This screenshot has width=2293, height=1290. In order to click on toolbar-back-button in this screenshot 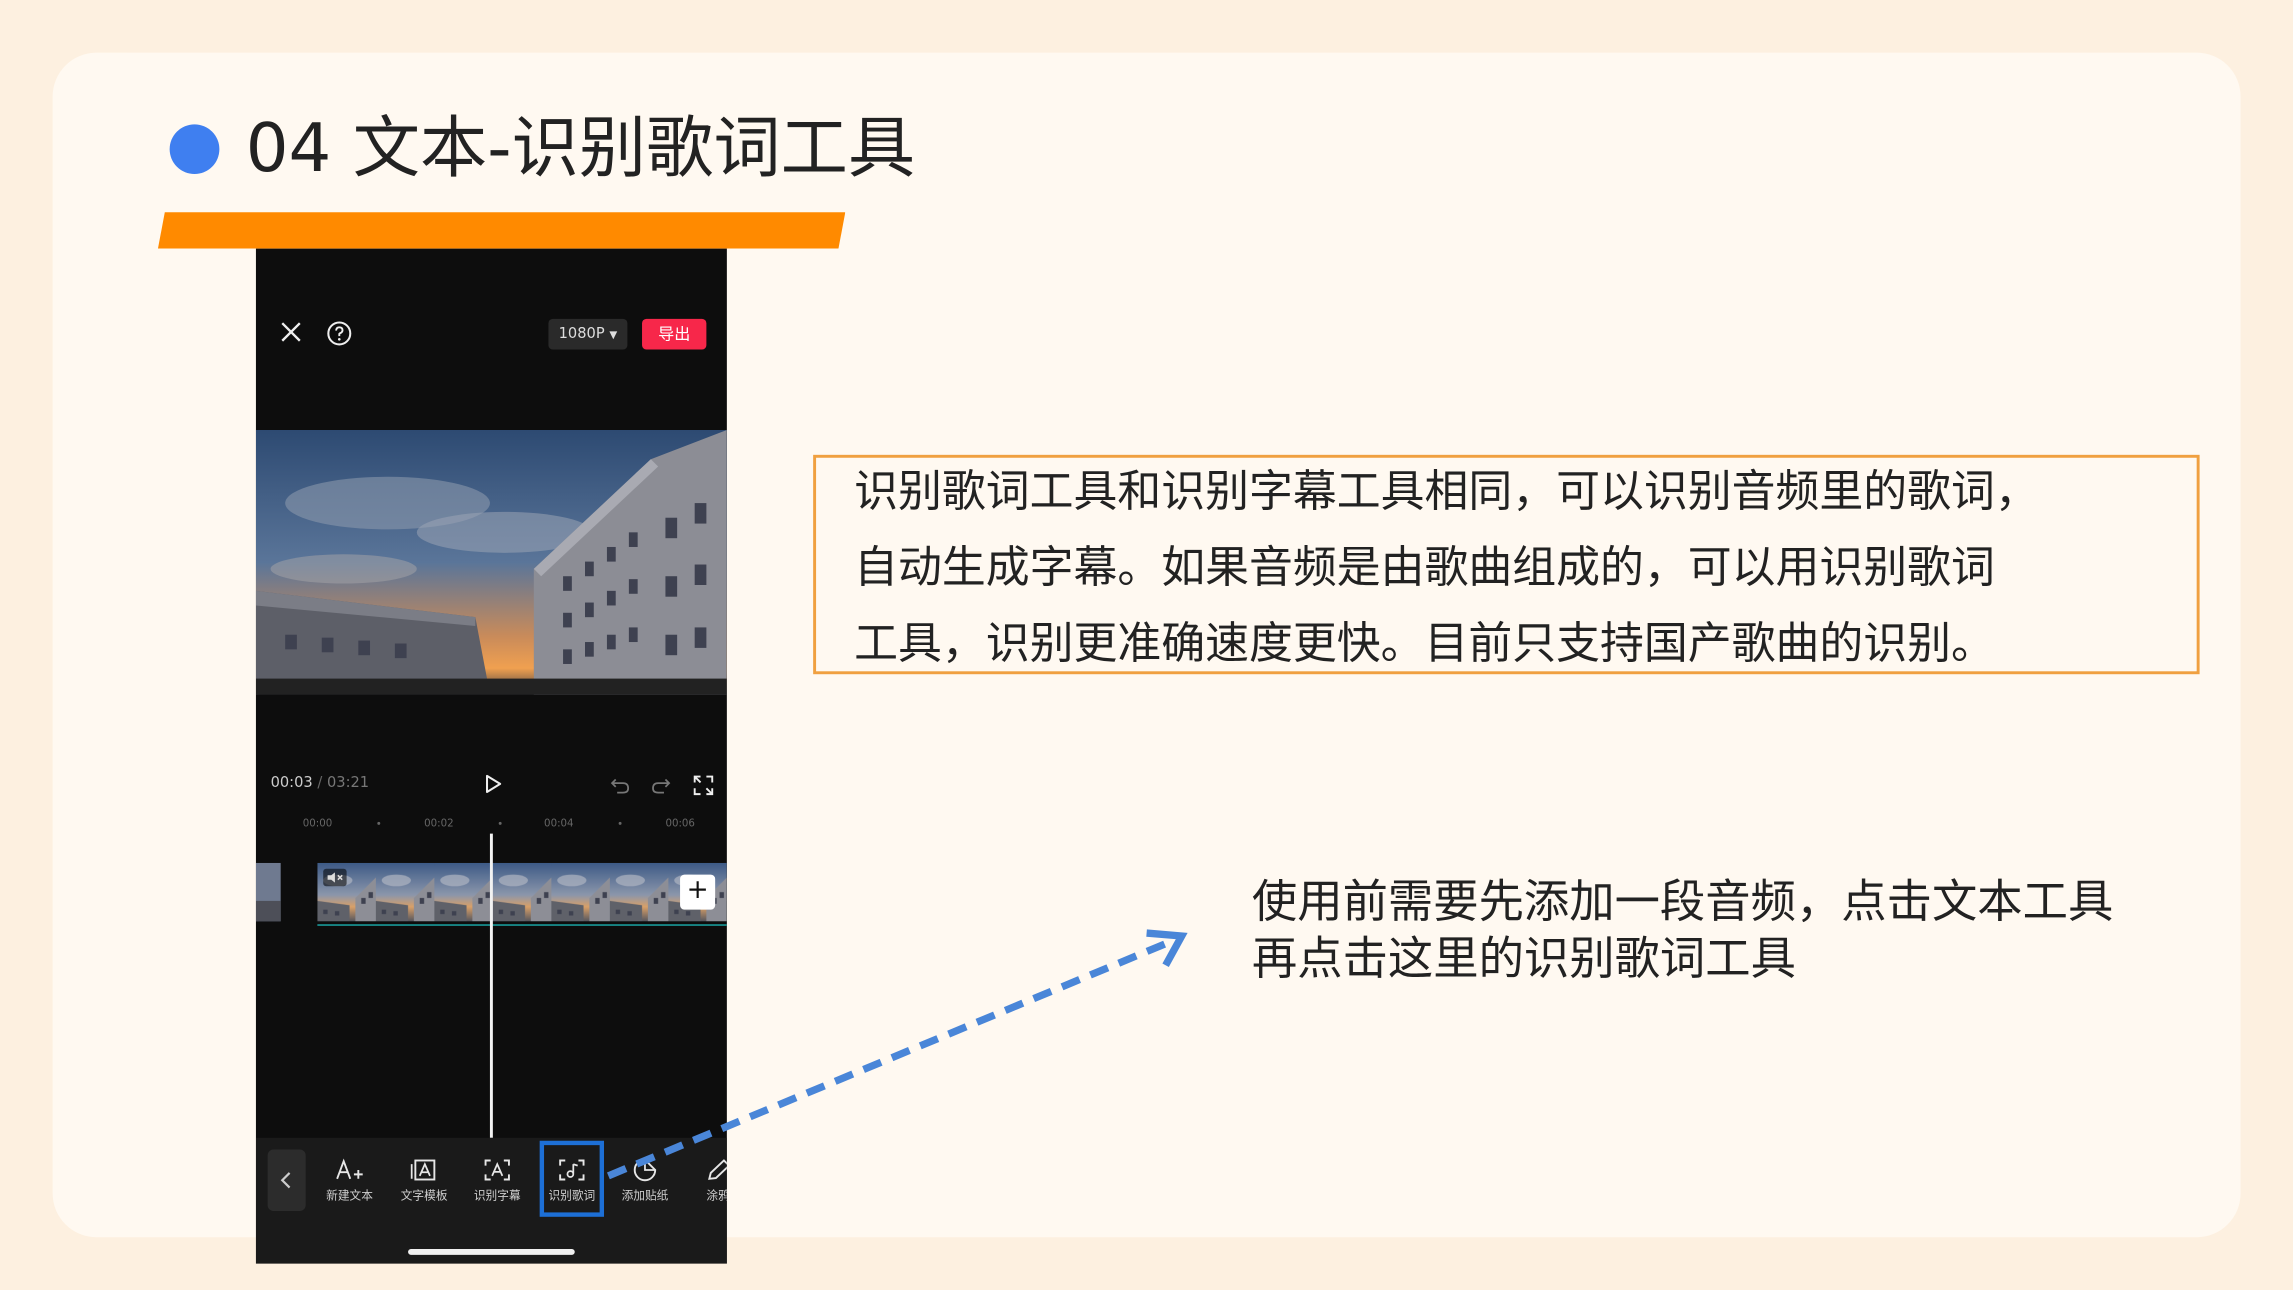, I will do `click(286, 1180)`.